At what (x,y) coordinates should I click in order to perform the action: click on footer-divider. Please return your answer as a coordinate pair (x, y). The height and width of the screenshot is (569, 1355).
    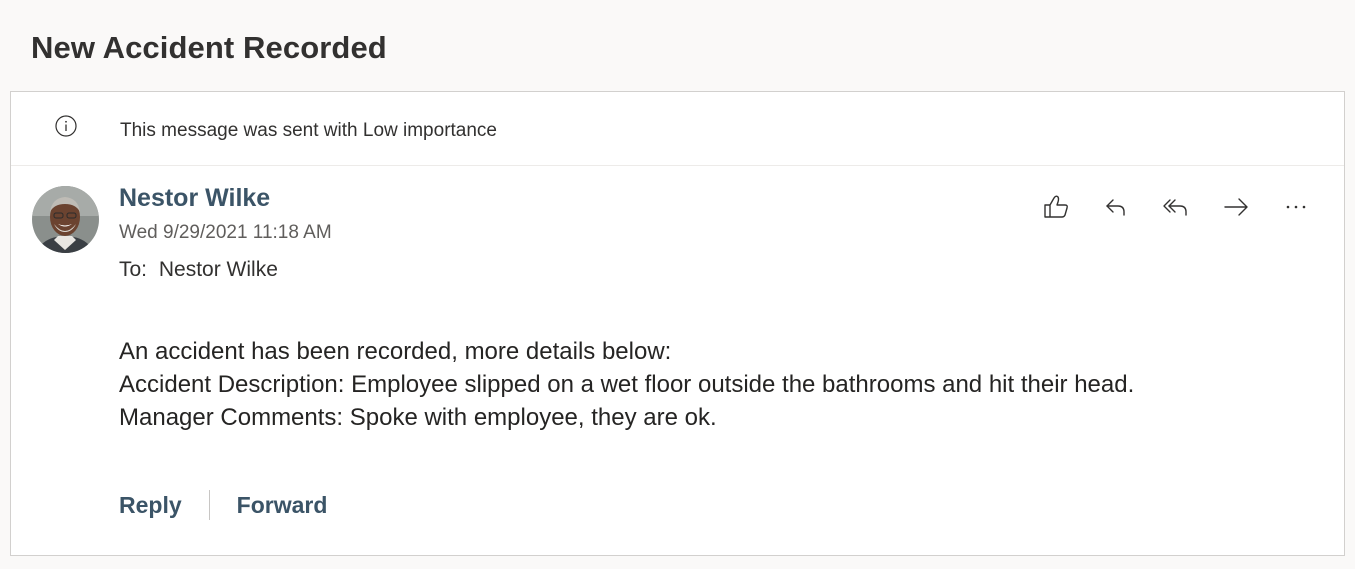
    Looking at the image, I should click on (209, 505).